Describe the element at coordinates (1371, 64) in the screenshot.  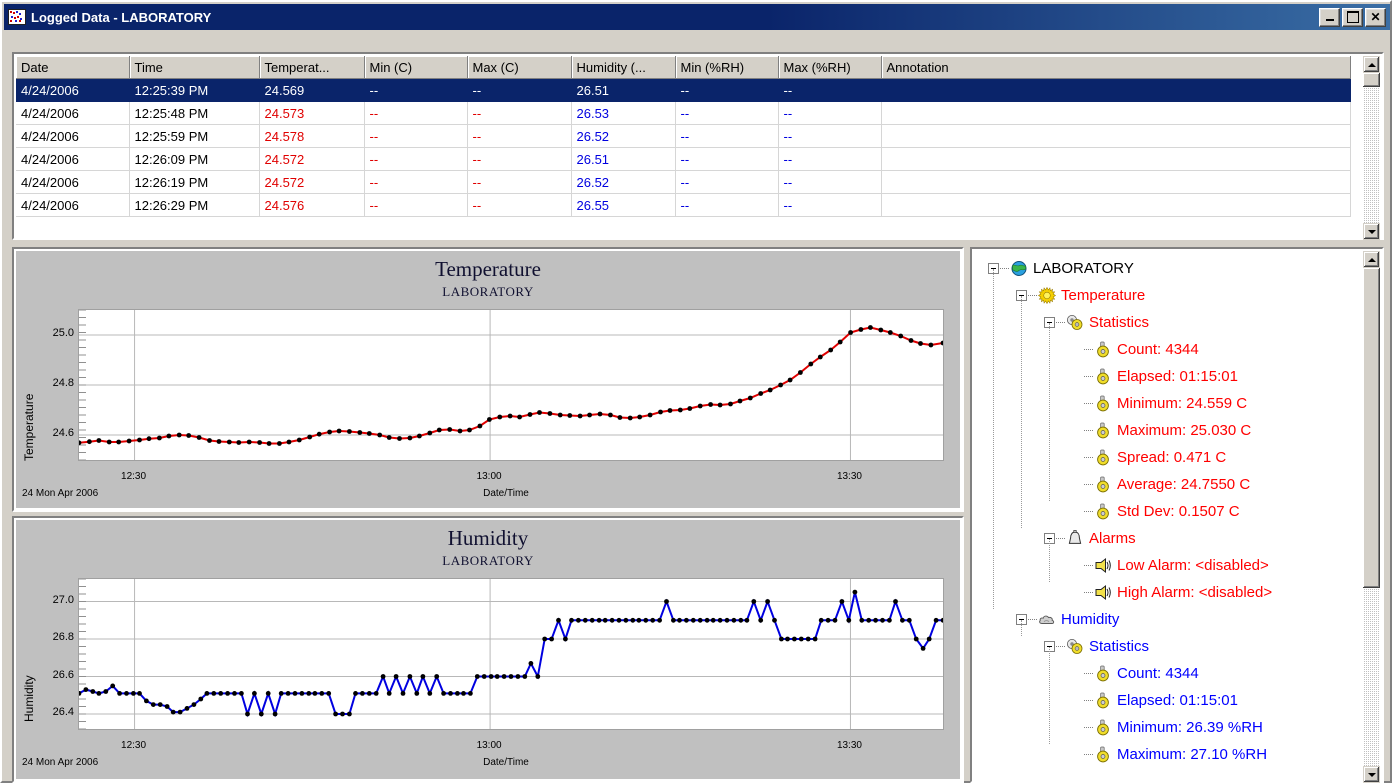
I see `grid-scroll-up-button` at that location.